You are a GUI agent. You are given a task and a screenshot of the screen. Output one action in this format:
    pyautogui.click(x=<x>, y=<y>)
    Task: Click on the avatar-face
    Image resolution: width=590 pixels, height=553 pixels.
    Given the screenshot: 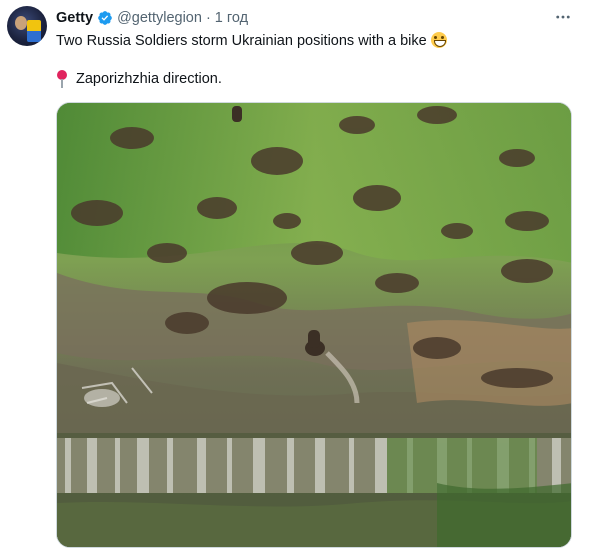 What is the action you would take?
    pyautogui.click(x=21, y=23)
    